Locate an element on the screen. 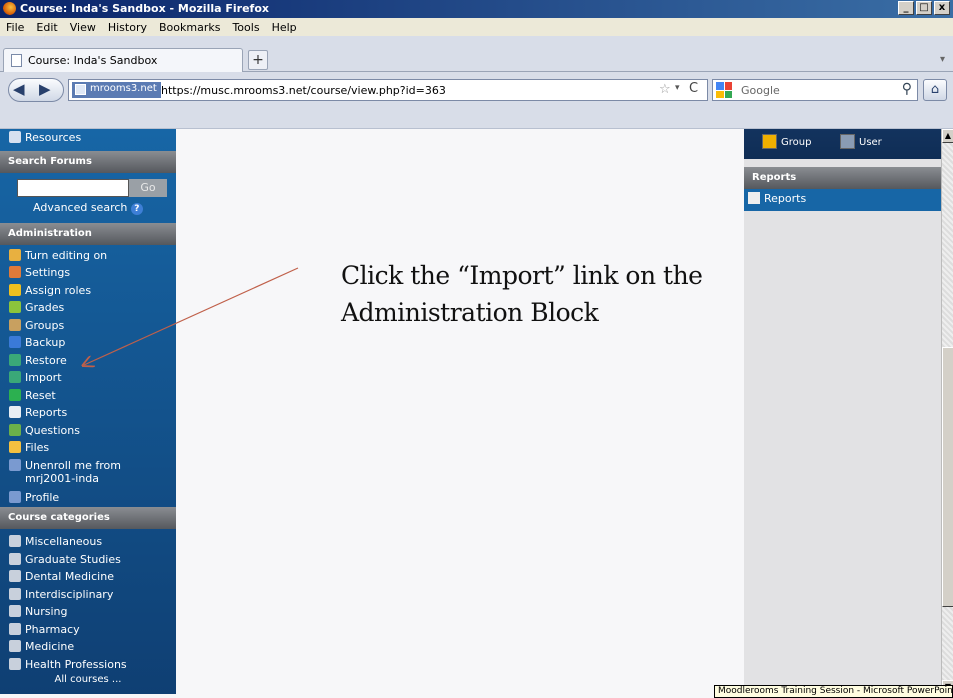  scroll-thumb is located at coordinates (947, 477).